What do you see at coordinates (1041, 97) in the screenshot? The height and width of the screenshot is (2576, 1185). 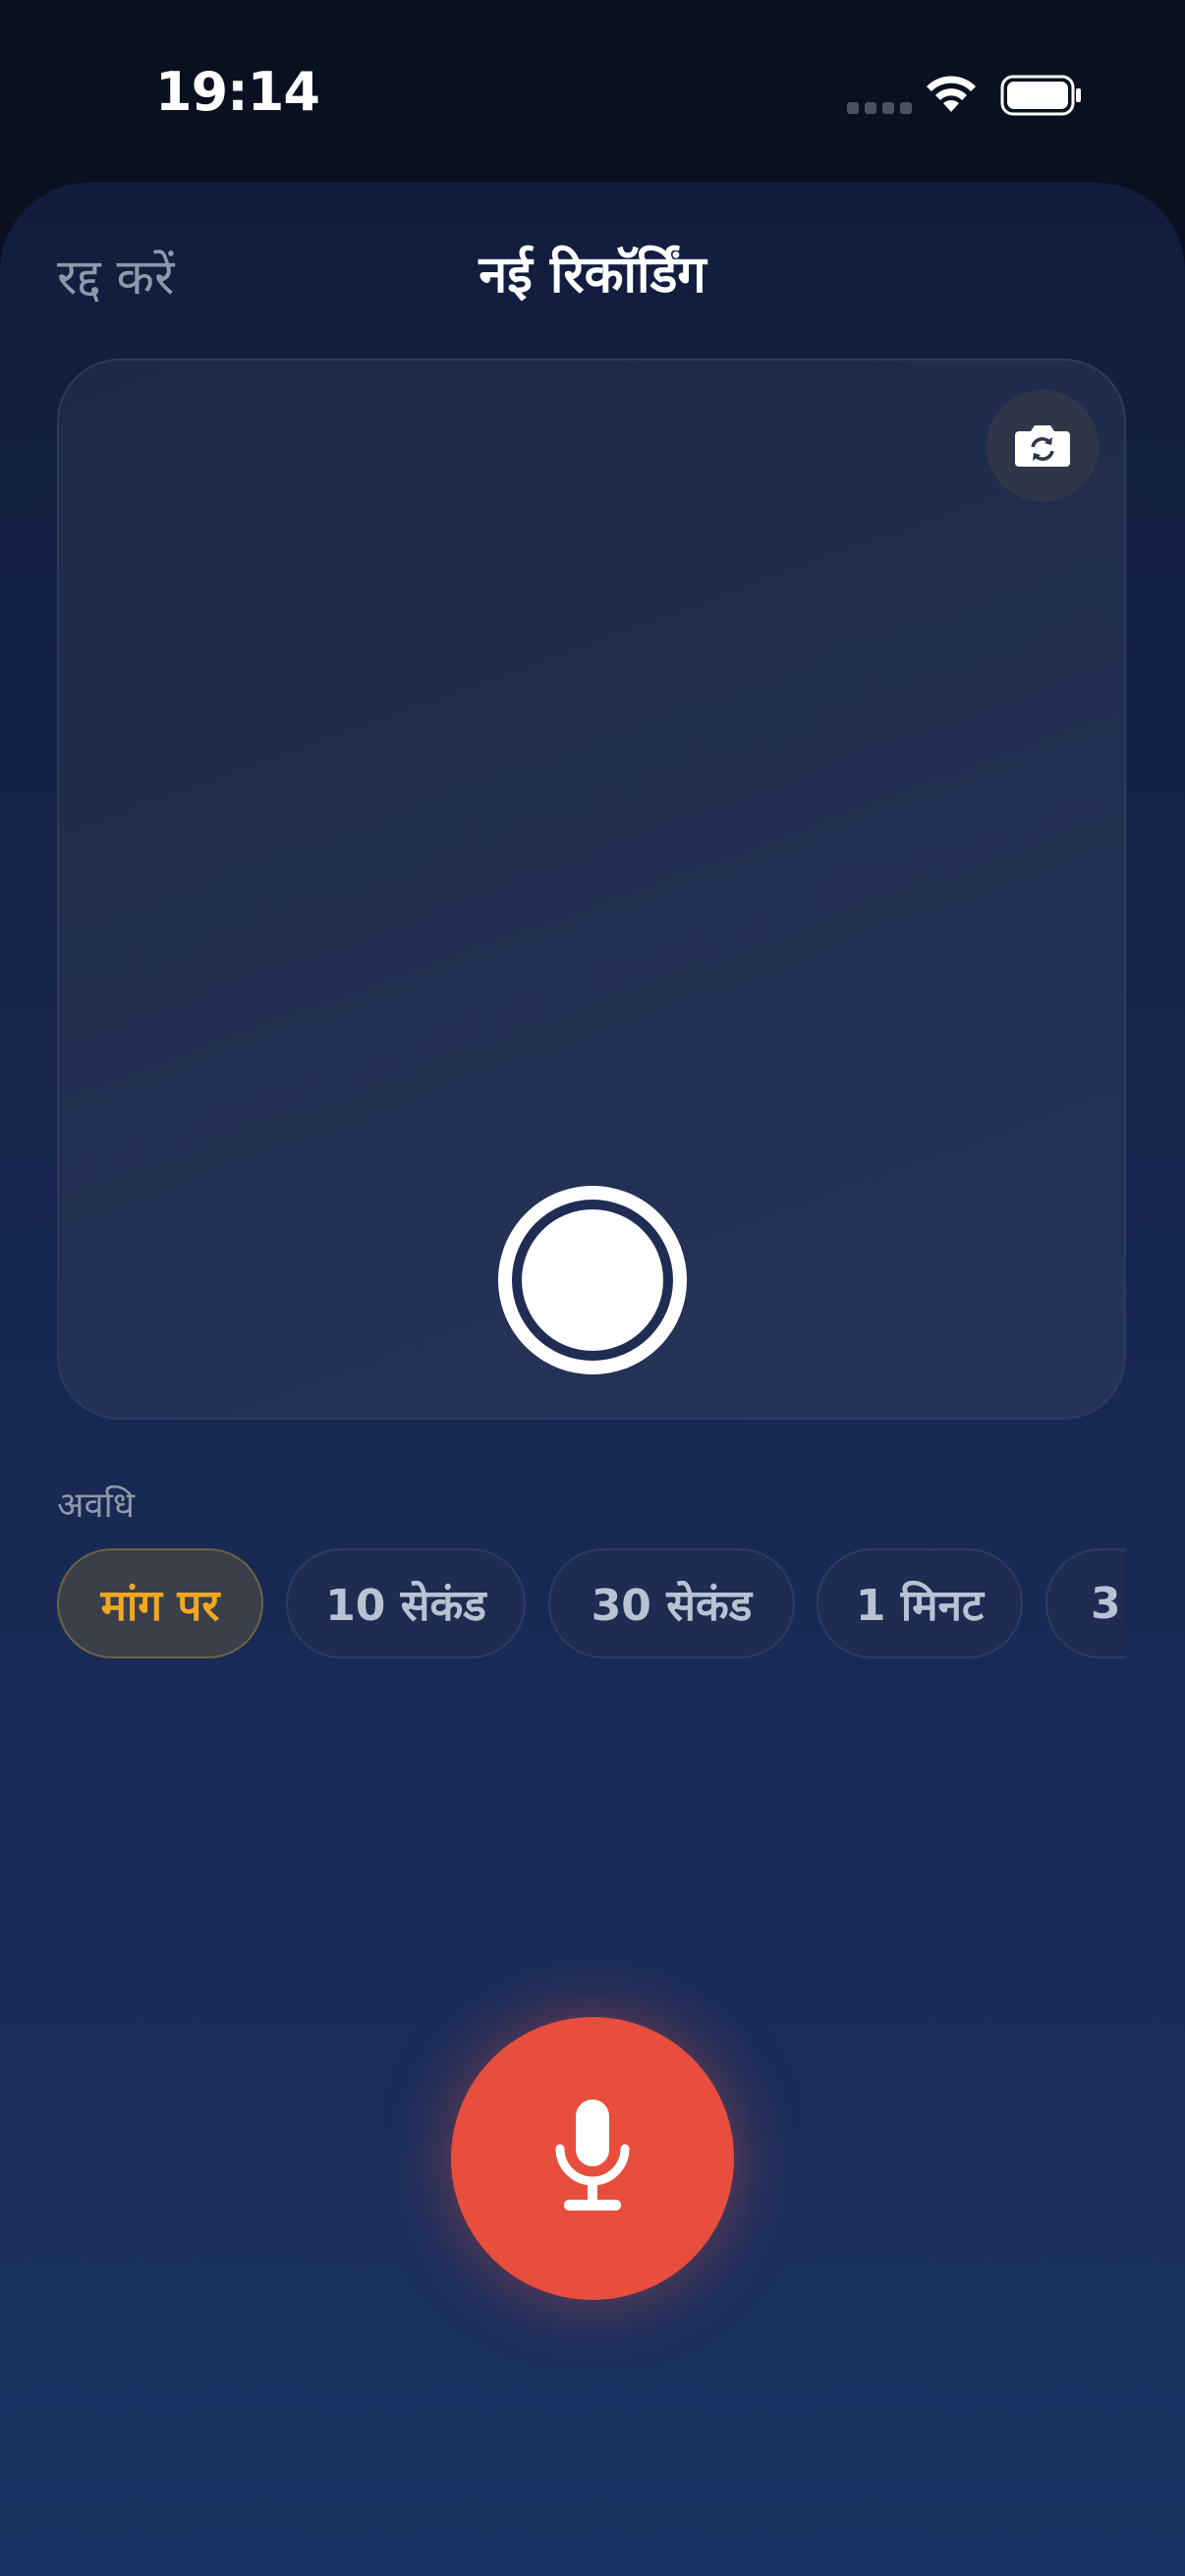 I see `battery-icon` at bounding box center [1041, 97].